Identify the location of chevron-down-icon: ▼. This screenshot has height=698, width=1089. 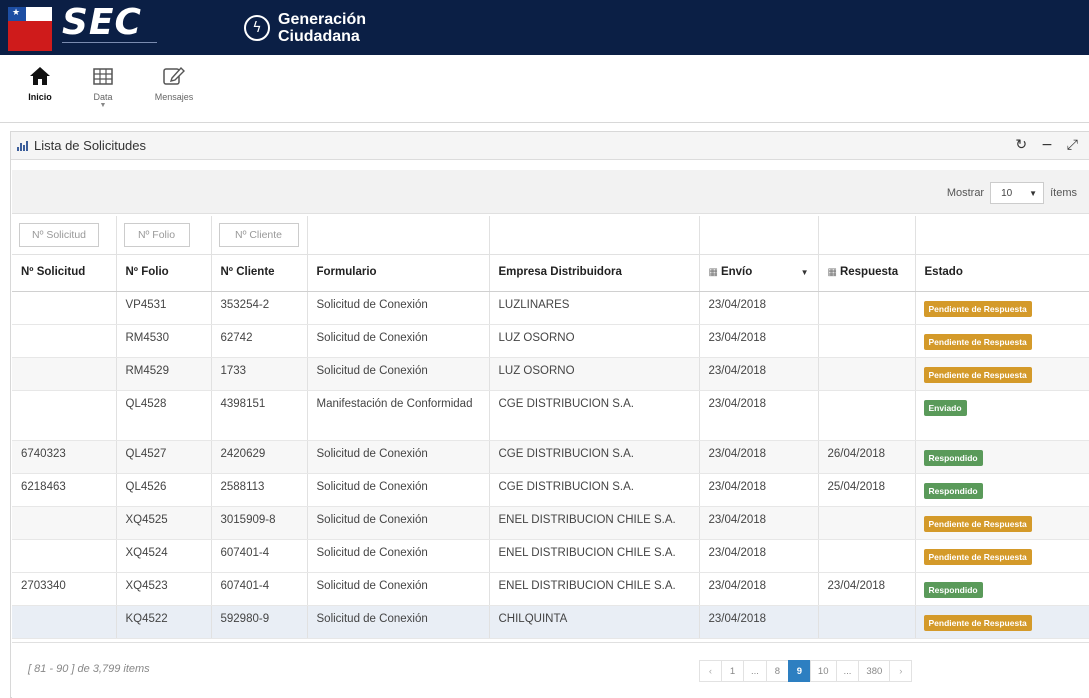
(1033, 193).